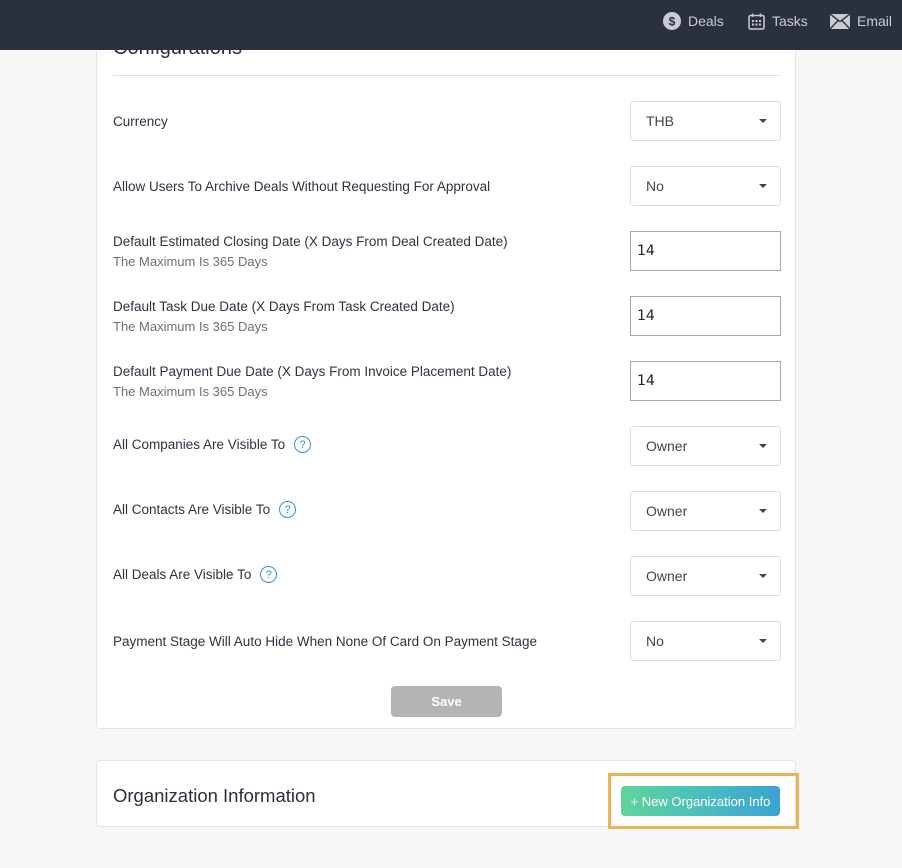 This screenshot has height=868, width=902. I want to click on organization-title: Organization Information, so click(214, 795).